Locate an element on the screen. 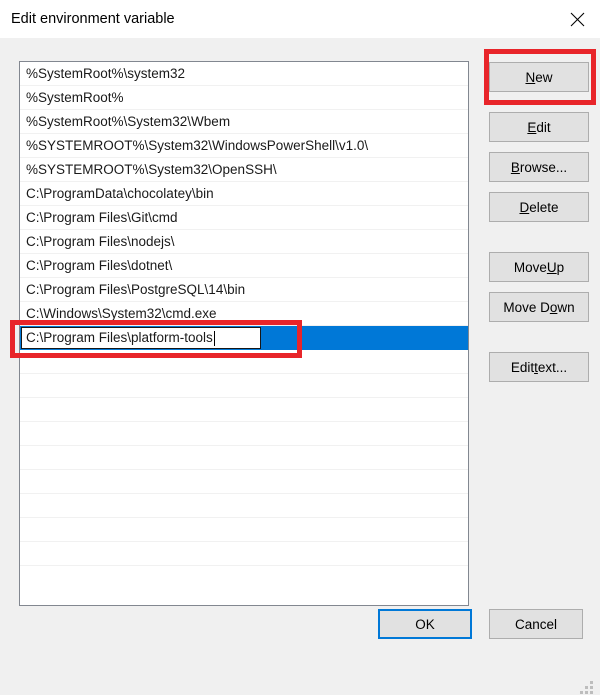  list-item: %SYSTEMROOT%\System32\OpenSSH\ is located at coordinates (244, 170).